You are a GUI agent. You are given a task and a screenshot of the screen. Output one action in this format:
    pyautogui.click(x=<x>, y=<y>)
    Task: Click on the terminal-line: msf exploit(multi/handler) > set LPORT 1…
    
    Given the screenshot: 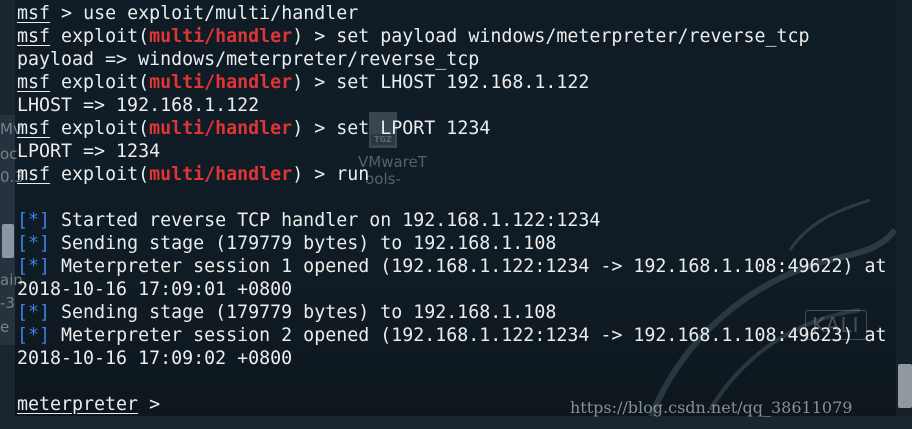 What is the action you would take?
    pyautogui.click(x=254, y=128)
    